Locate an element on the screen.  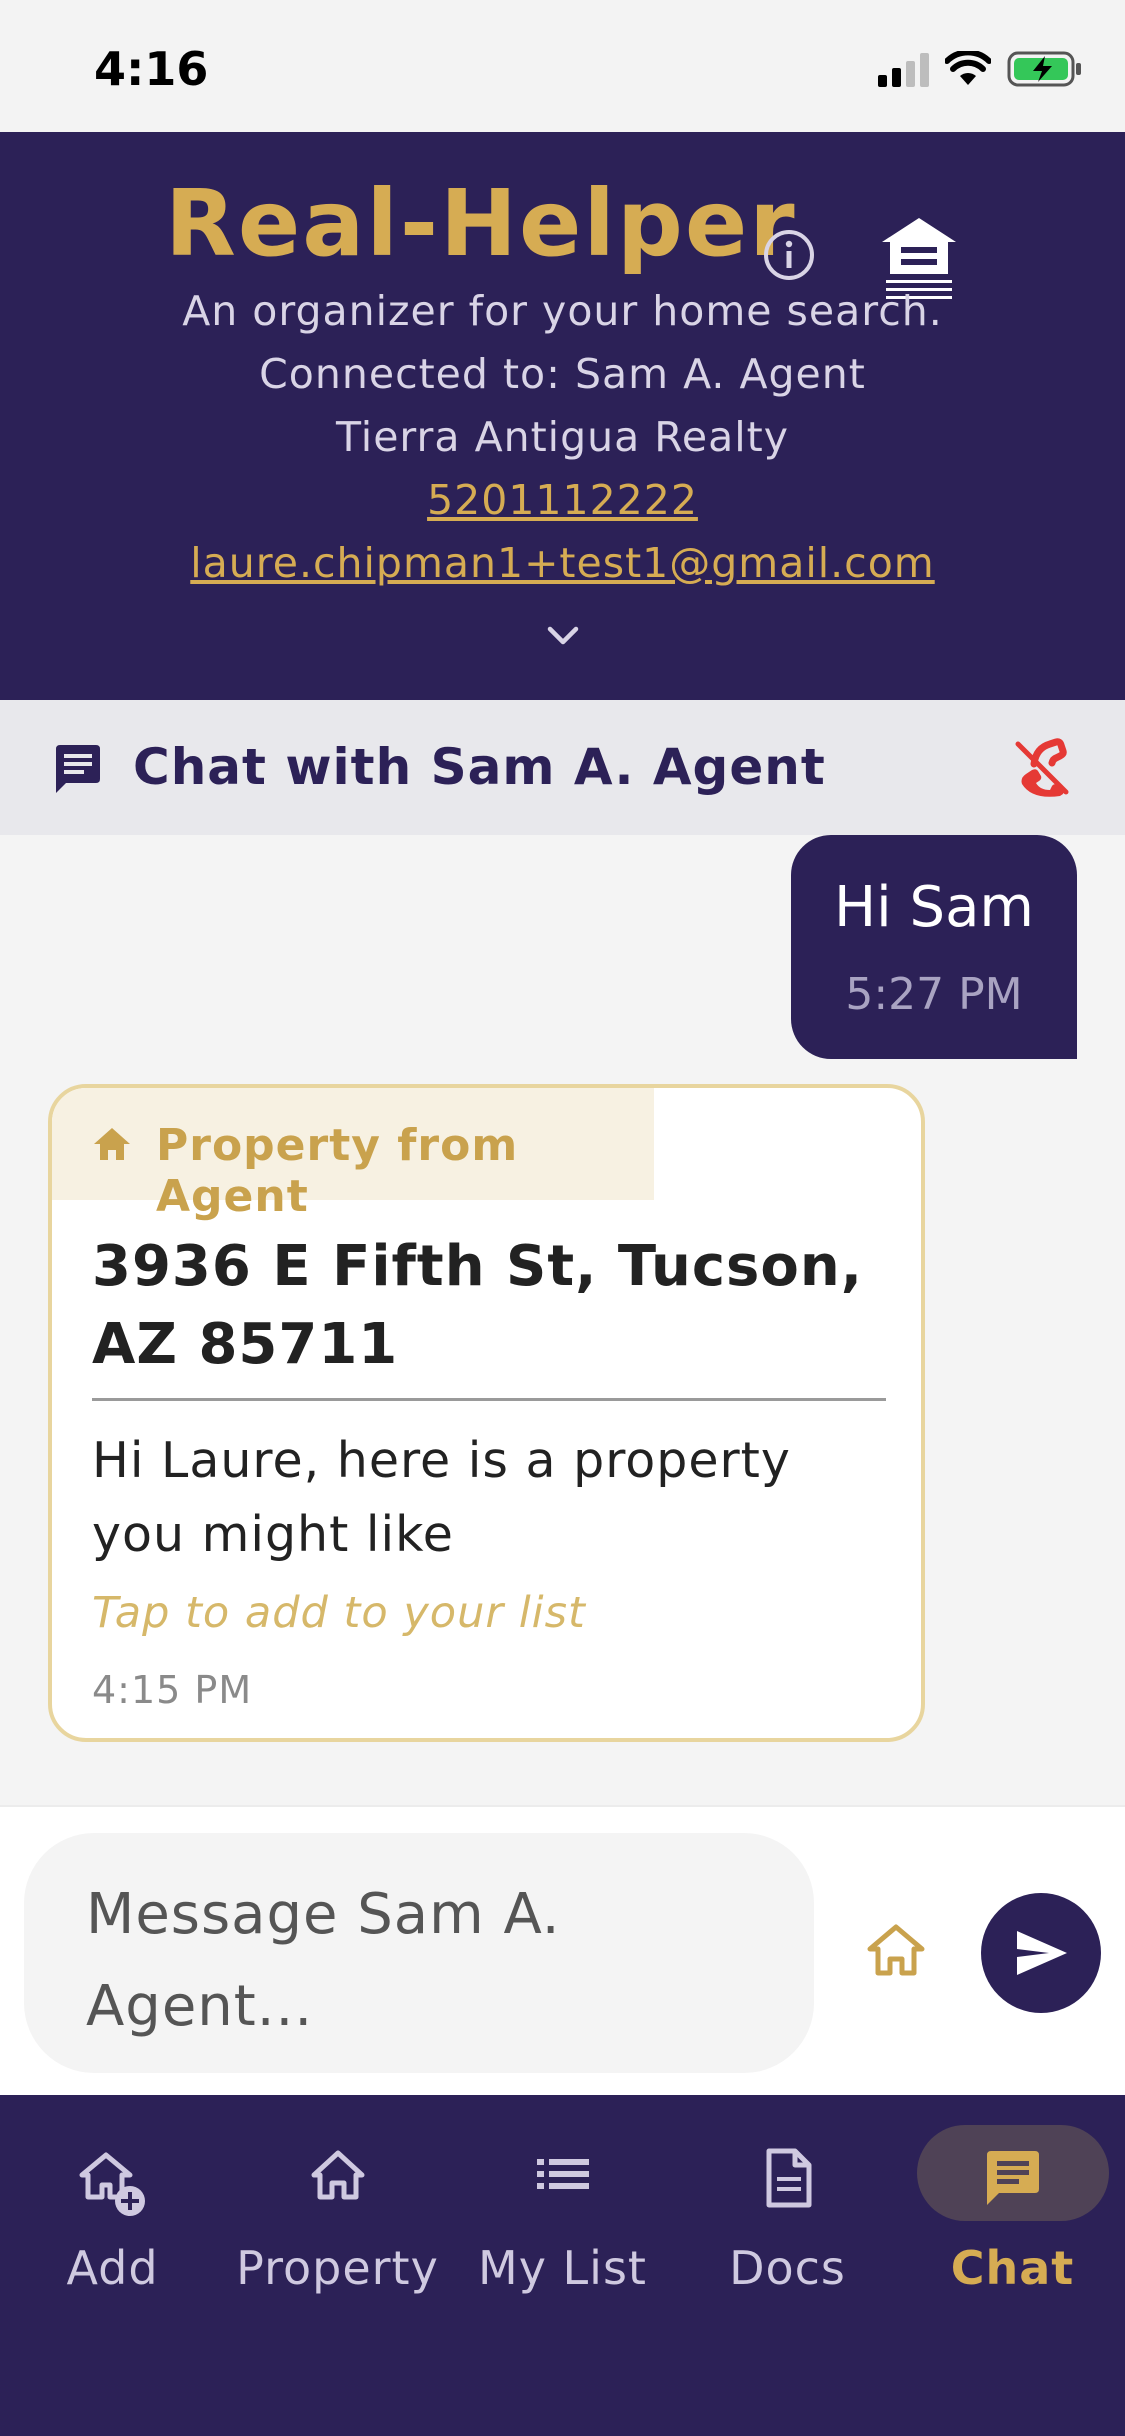
agent-email-link: laure.chipman1+test1@gmail.com is located at coordinates (562, 563).